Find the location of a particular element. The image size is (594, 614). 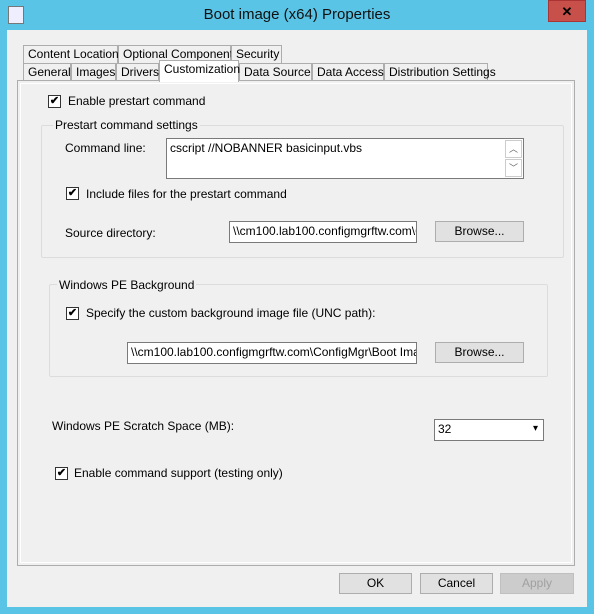

source-directory-label: Source directory: is located at coordinates (110, 233).